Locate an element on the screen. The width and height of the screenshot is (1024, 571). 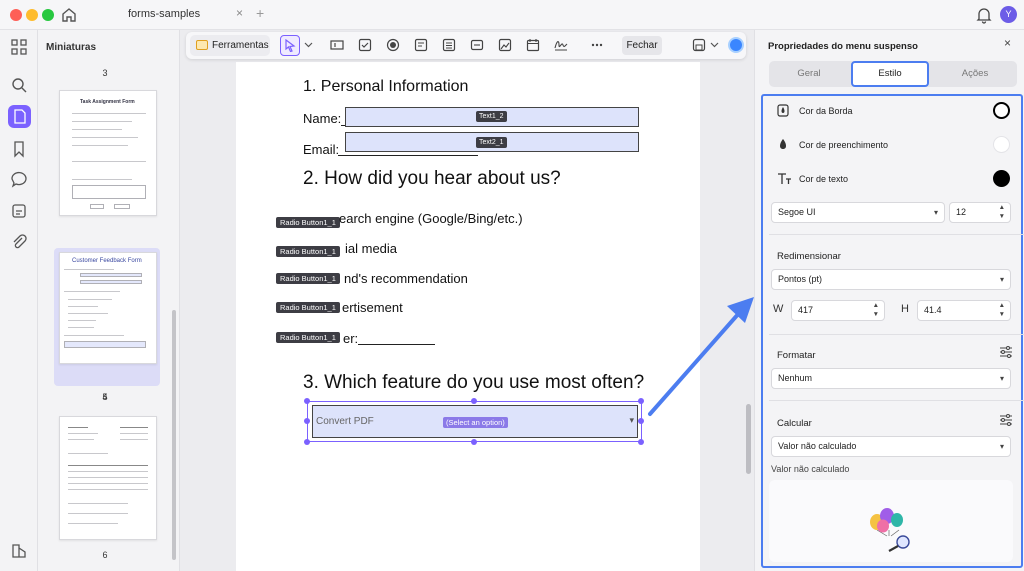
units-select: Pontos (pt) ▾ is located at coordinates (891, 279).